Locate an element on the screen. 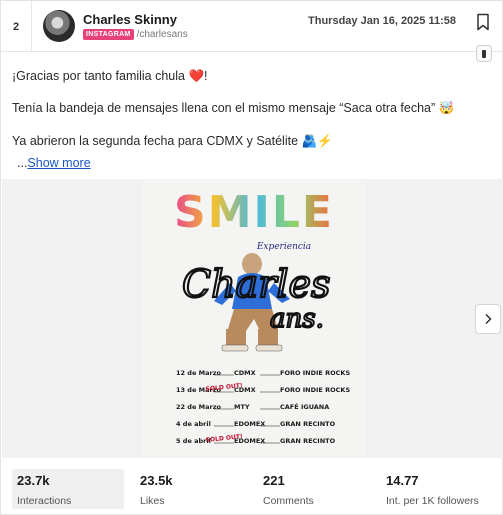 This screenshot has height=515, width=503. show-more-row: ...Show more is located at coordinates (54, 163).